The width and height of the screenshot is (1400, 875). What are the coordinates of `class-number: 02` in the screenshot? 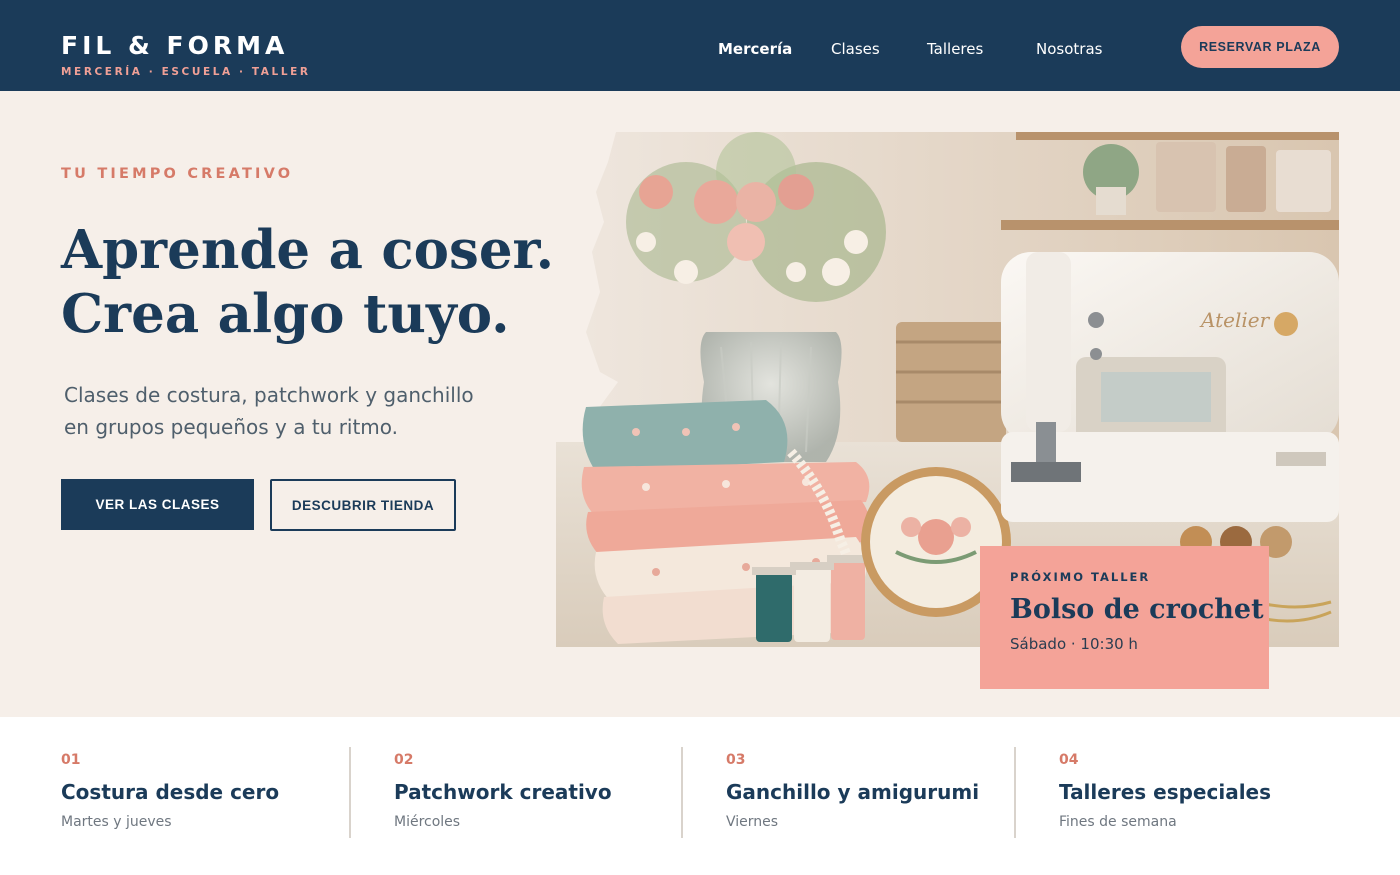 It's located at (404, 760).